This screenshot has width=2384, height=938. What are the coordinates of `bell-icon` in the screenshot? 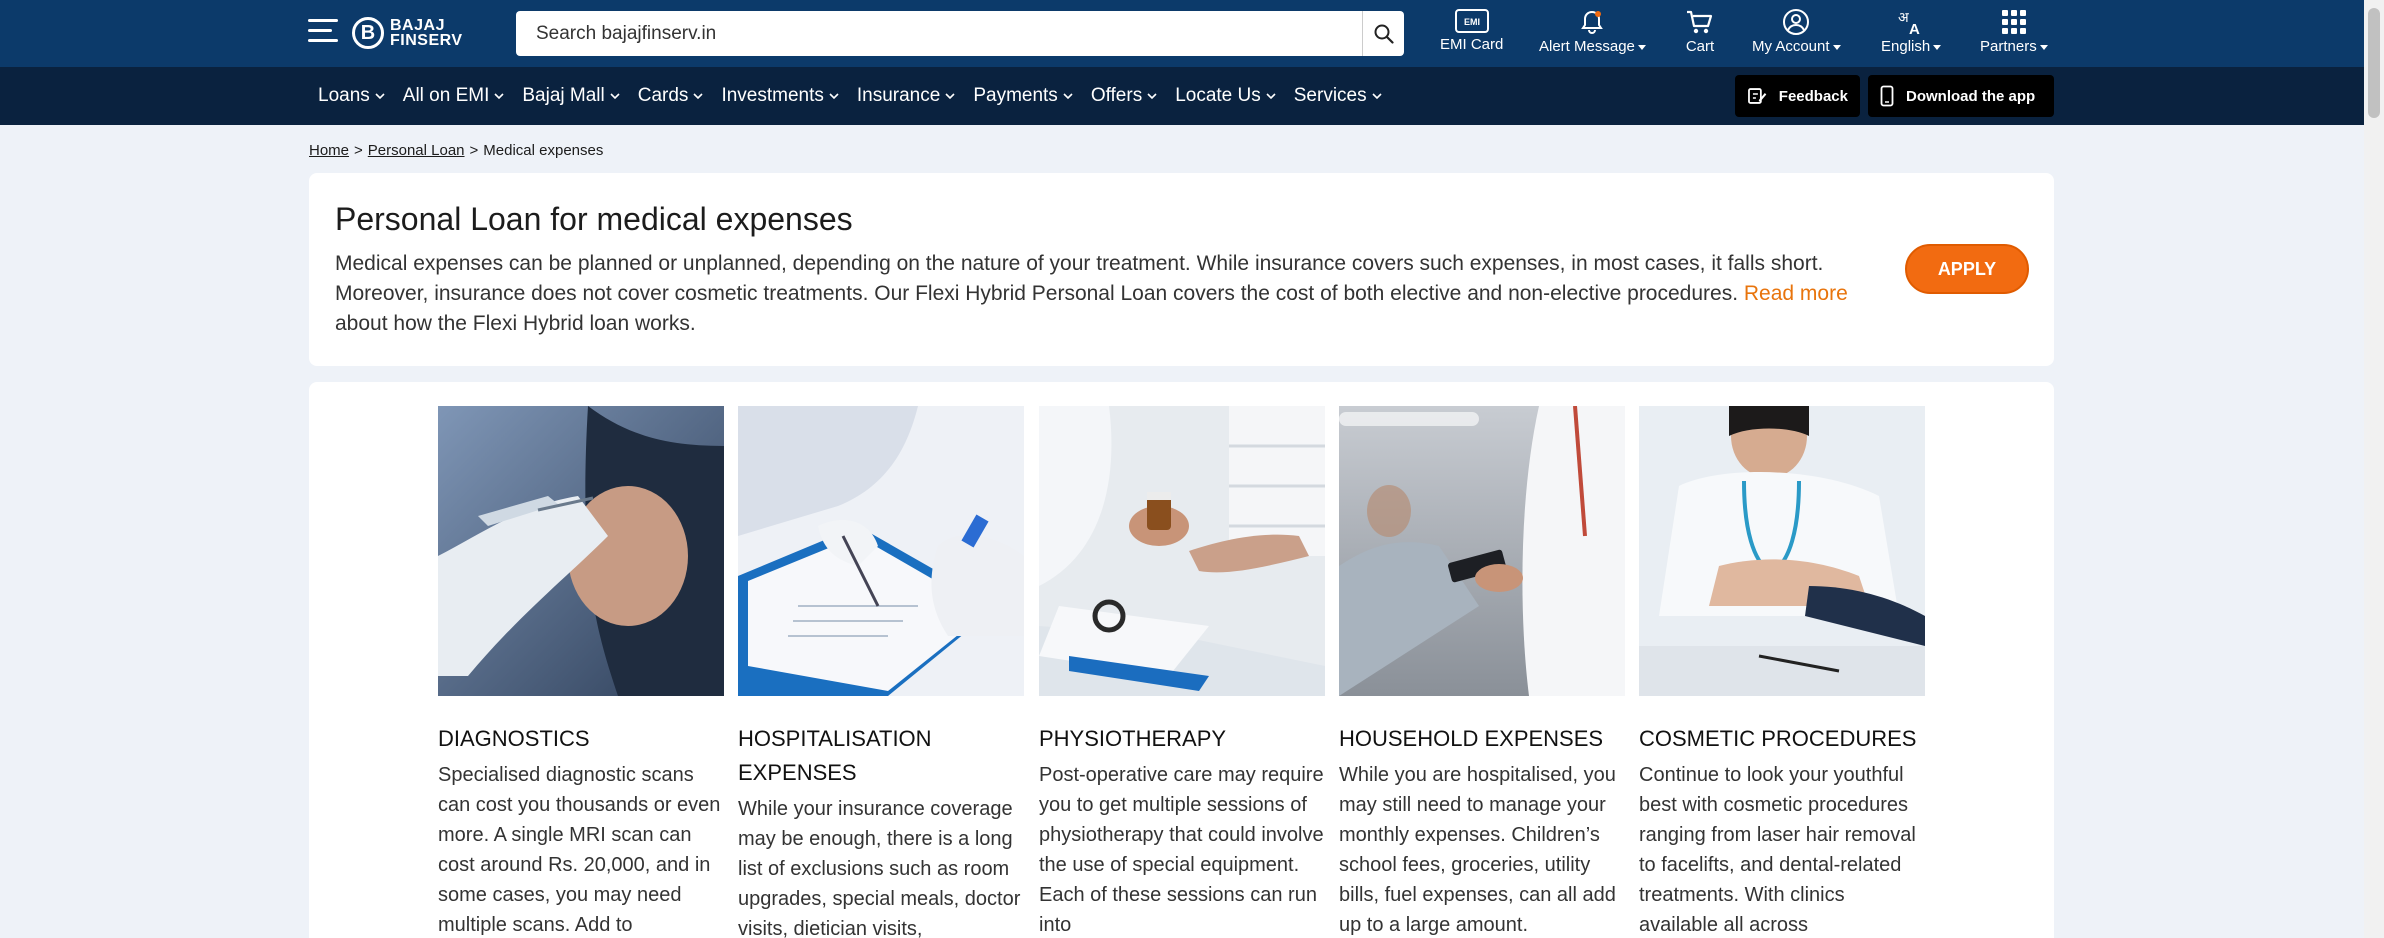 It's located at (1592, 22).